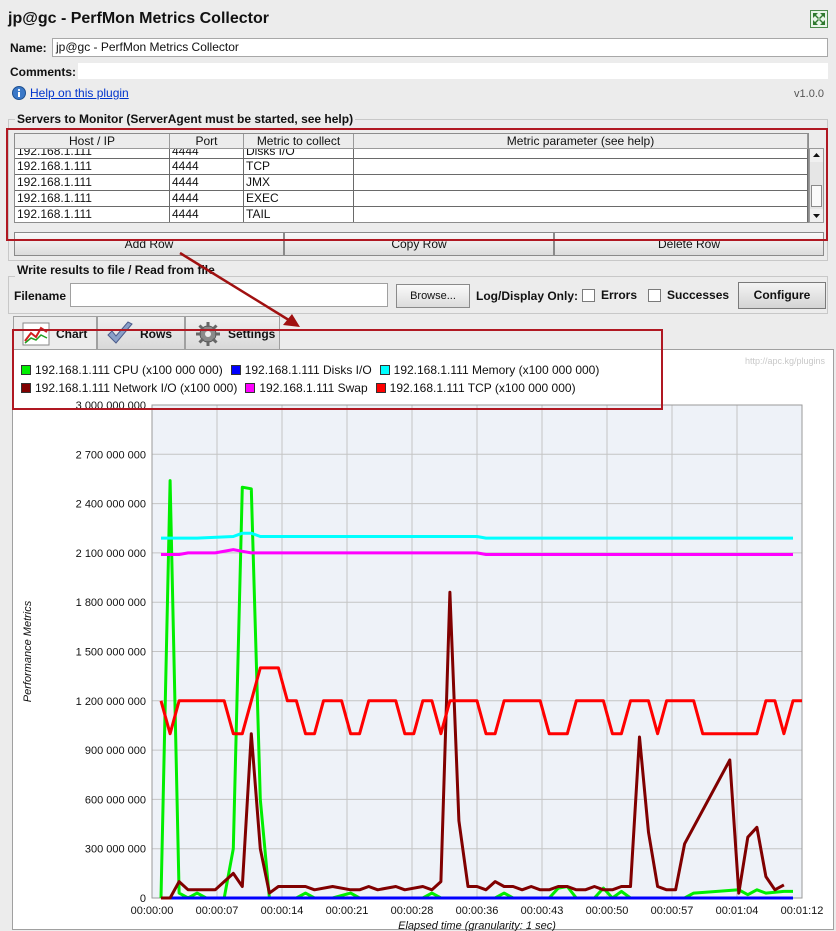  I want to click on x-tick-label: 00:00:21, so click(347, 911).